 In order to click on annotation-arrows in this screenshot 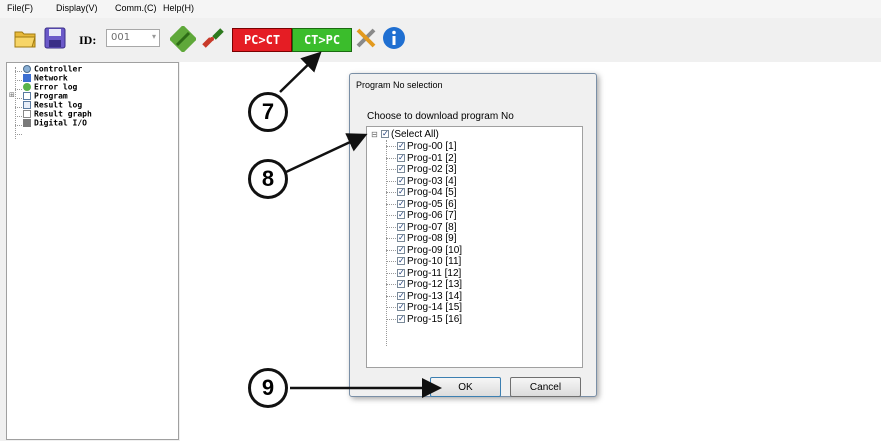, I will do `click(360, 224)`.